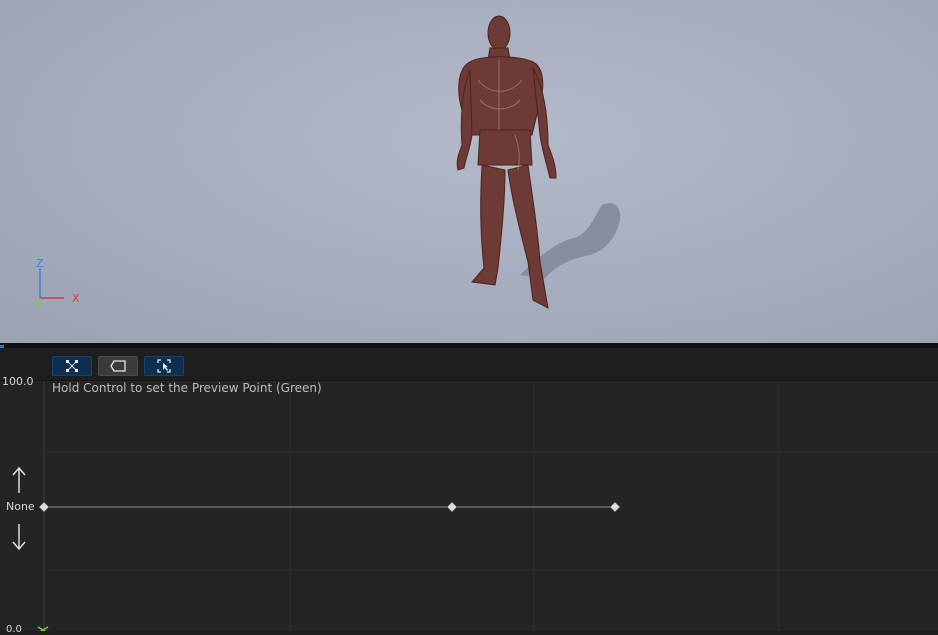 This screenshot has height=635, width=938. I want to click on y-min-label: 0.0, so click(14, 629).